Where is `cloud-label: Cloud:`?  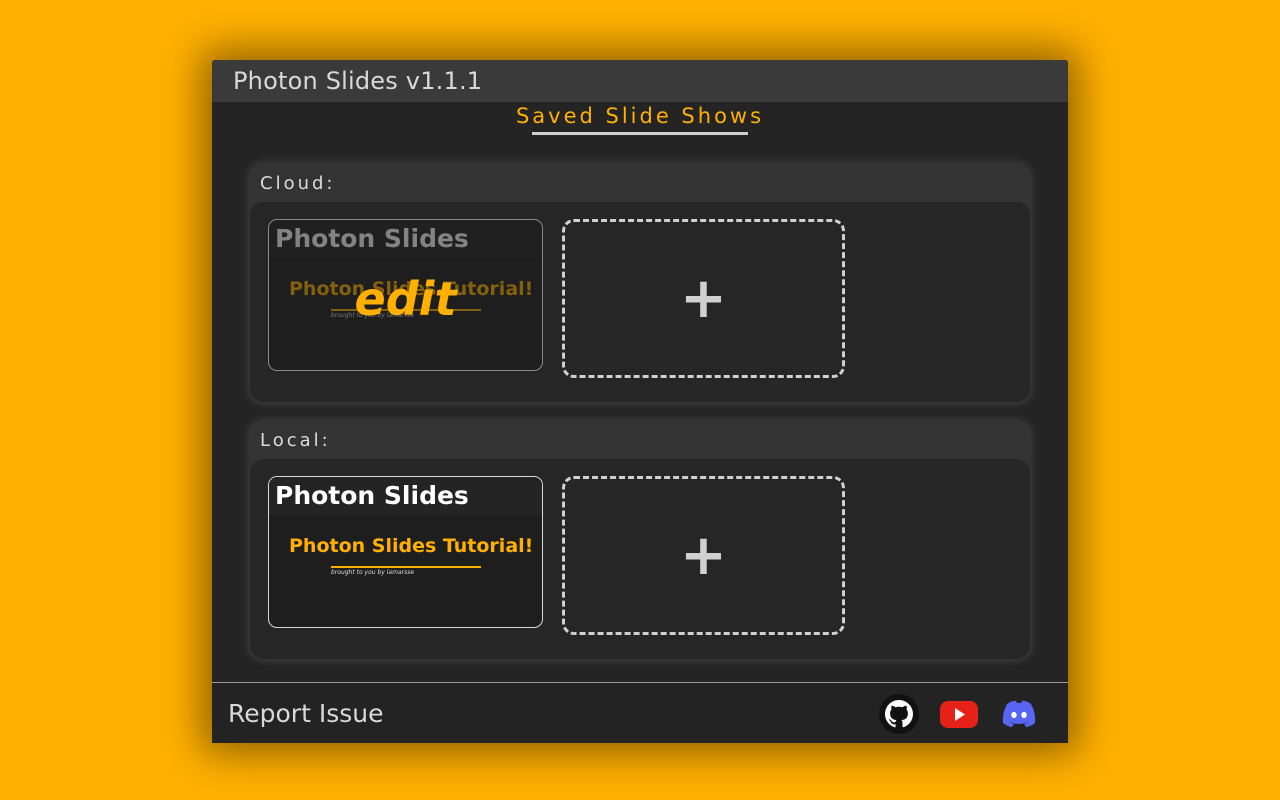
cloud-label: Cloud: is located at coordinates (298, 183).